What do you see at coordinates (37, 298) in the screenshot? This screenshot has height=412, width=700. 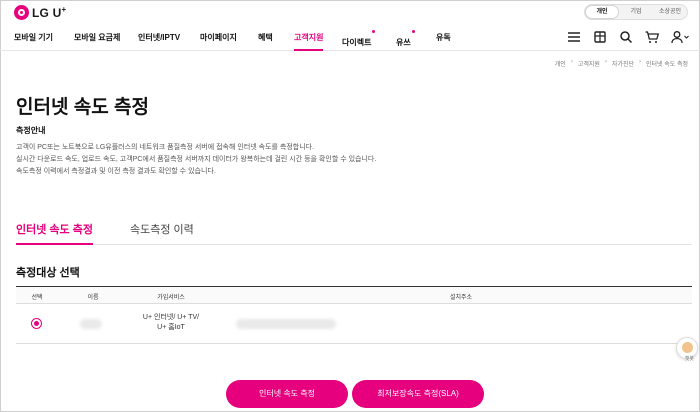 I see `col-select: 선택` at bounding box center [37, 298].